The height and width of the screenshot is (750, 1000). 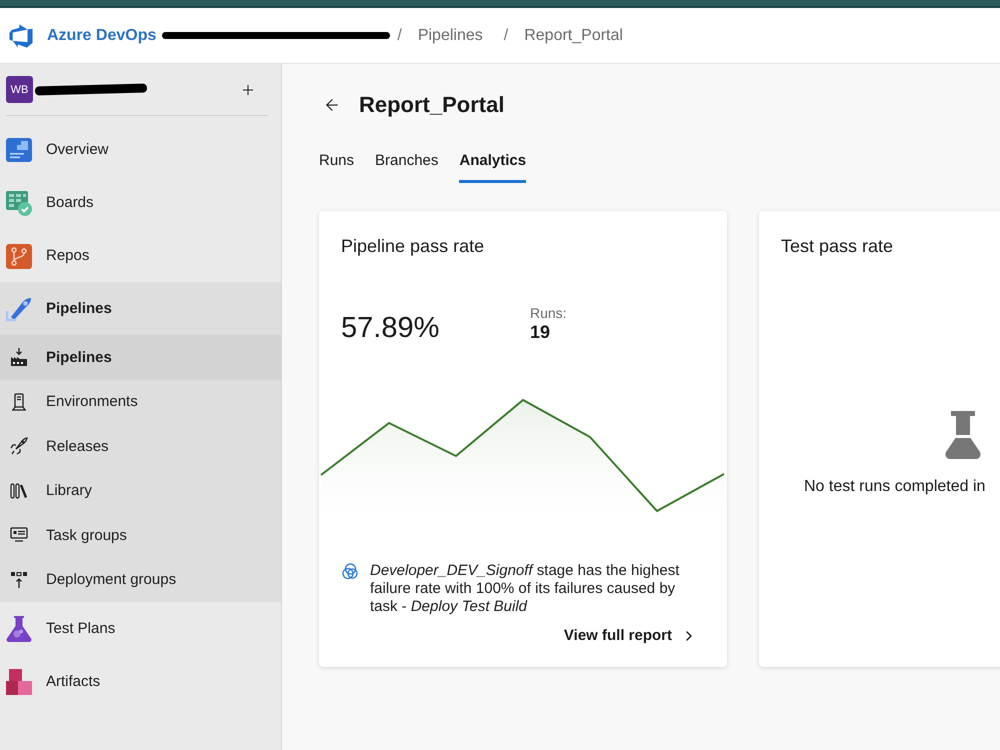 What do you see at coordinates (101, 35) in the screenshot?
I see `product-name-link: Azure DevOps` at bounding box center [101, 35].